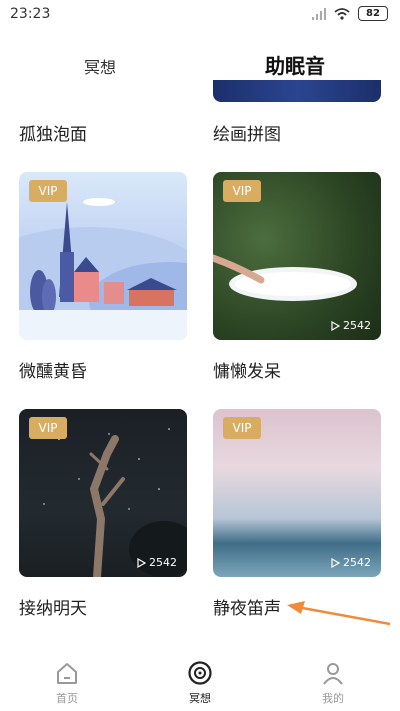  What do you see at coordinates (103, 493) in the screenshot?
I see `card-image-jiena: VIP 2542` at bounding box center [103, 493].